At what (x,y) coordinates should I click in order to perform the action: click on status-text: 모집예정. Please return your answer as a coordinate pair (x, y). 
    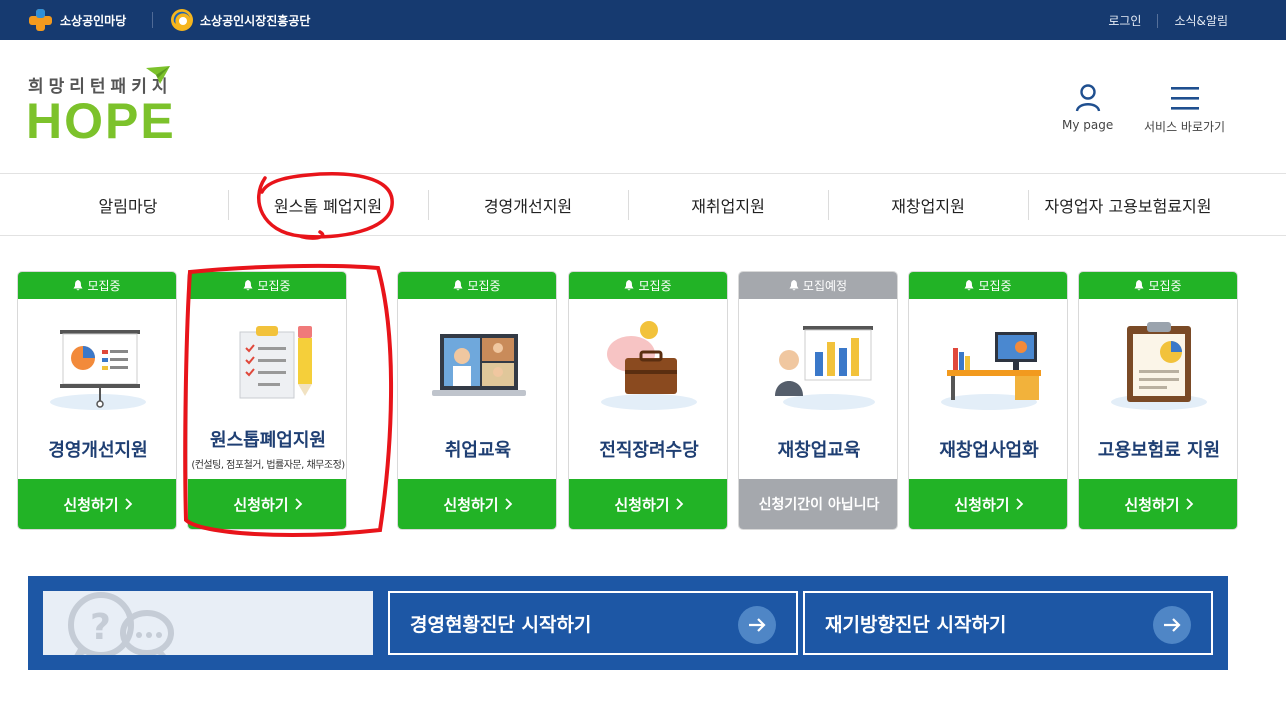
    Looking at the image, I should click on (825, 286).